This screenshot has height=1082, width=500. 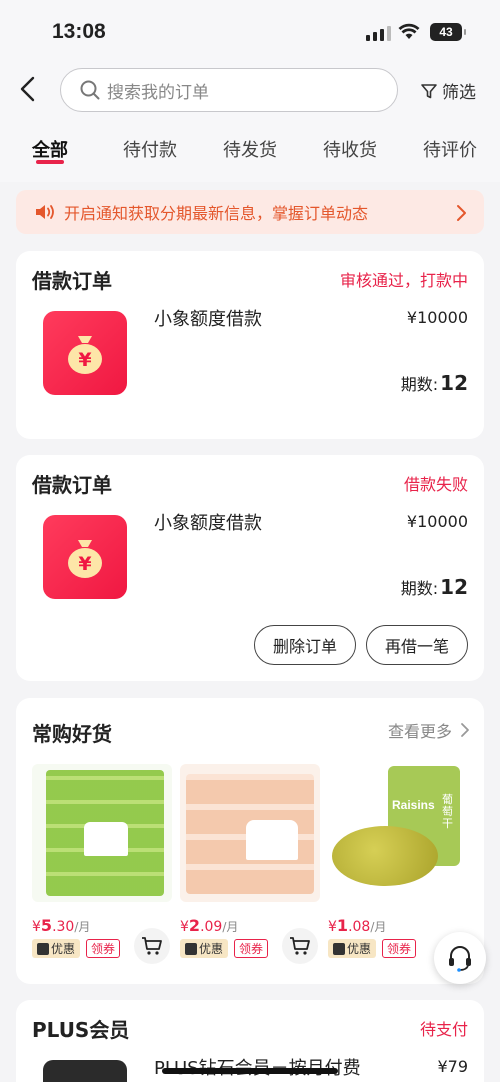 I want to click on notification-banner: 开启通知获取分期最新信息，掌握订单动态, so click(x=250, y=212).